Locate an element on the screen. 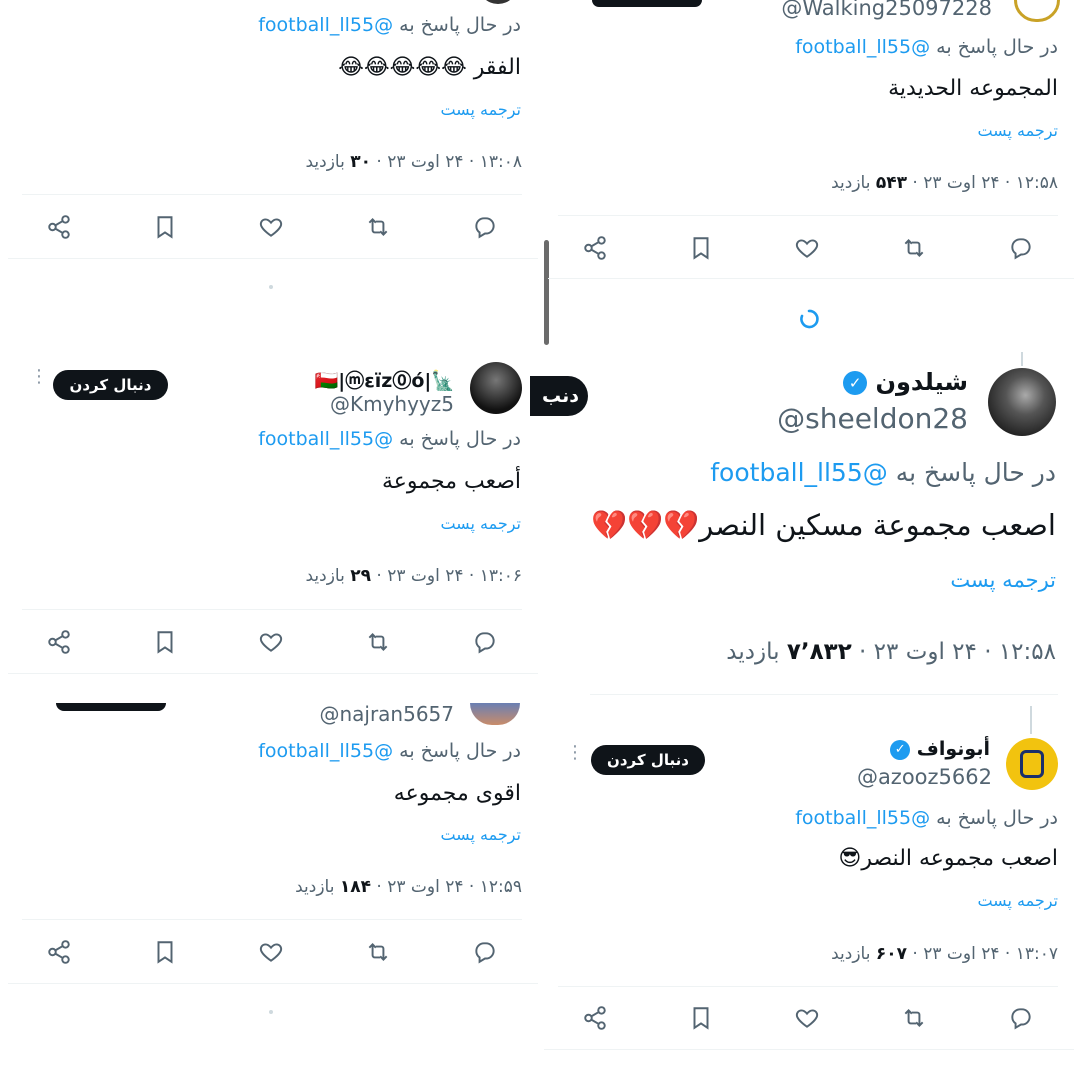 This screenshot has height=1070, width=1080. tweet-meta: ۱۲:۵۸ · ۲۴ اوت ۲۳ · ۷٬۸۳۲ بازدید is located at coordinates (858, 652).